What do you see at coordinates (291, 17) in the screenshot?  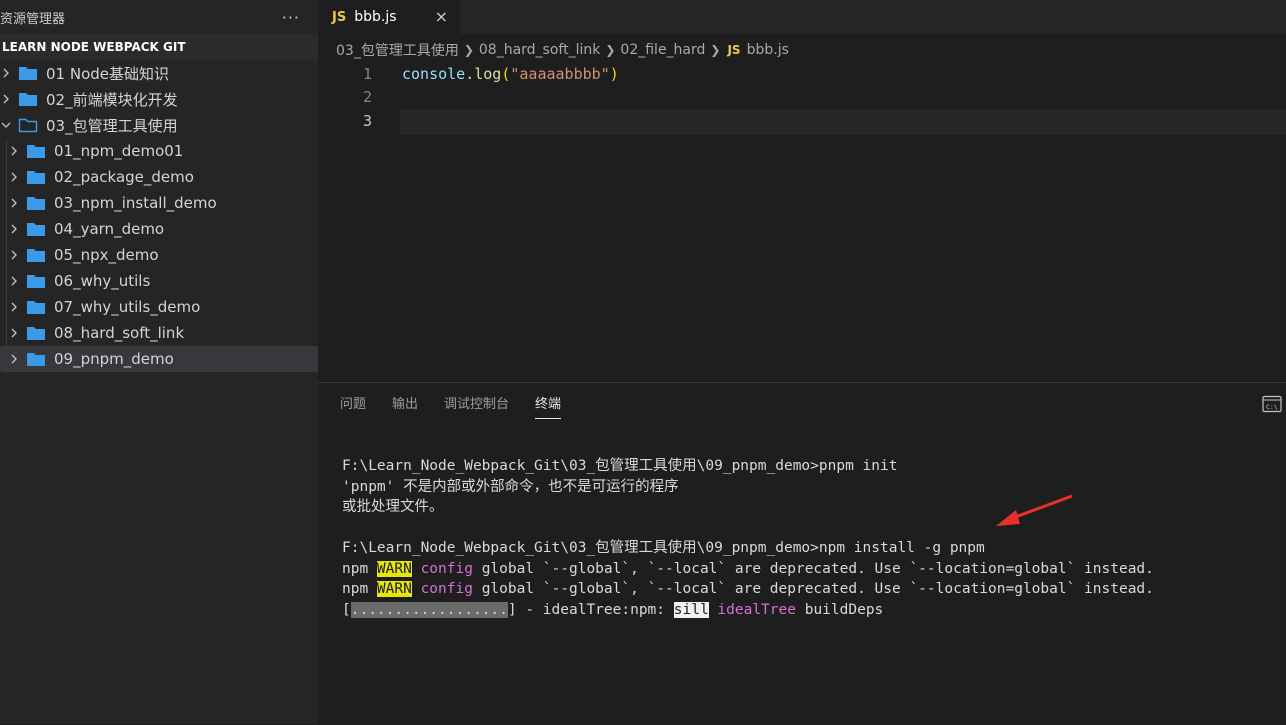 I see `more-actions-icon: ···` at bounding box center [291, 17].